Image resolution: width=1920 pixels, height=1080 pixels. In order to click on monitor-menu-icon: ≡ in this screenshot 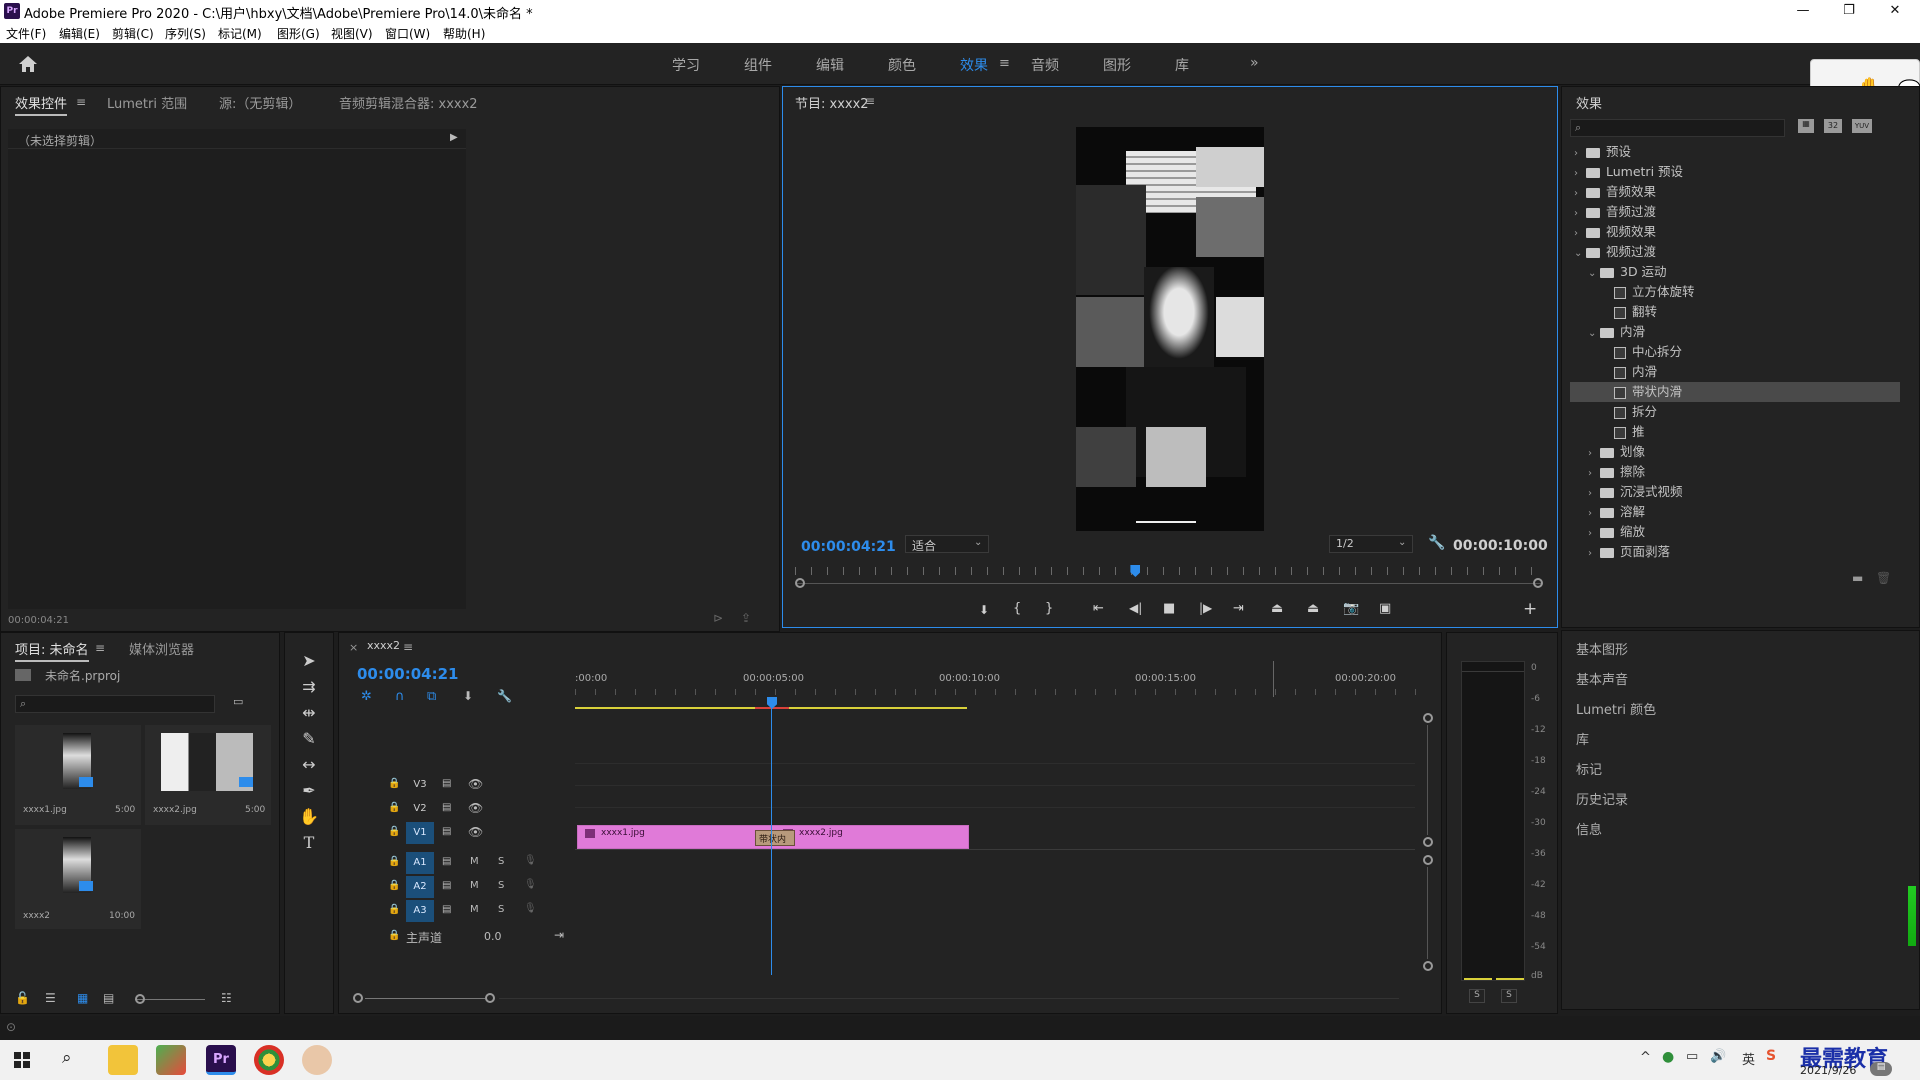, I will do `click(870, 101)`.